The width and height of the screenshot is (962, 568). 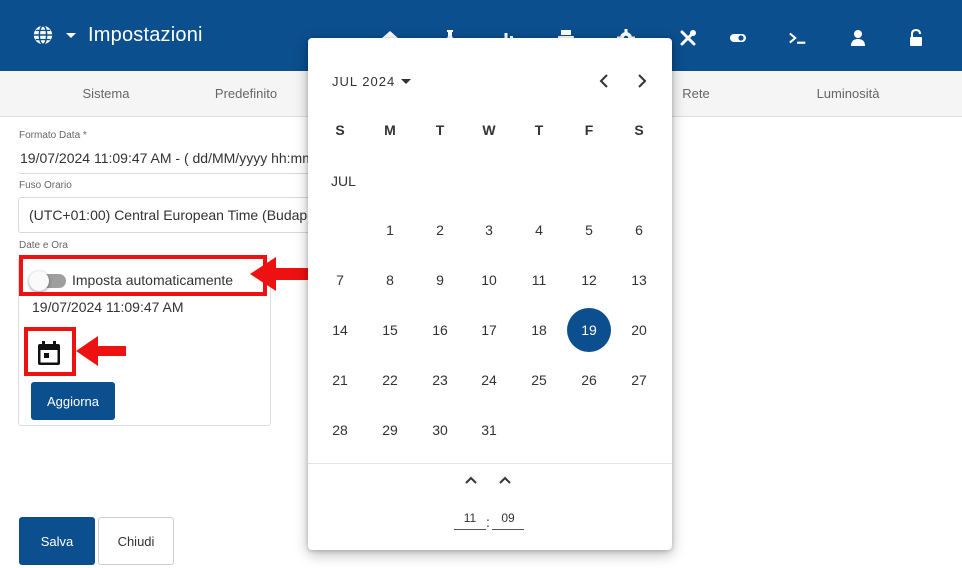 I want to click on weekday-thu: T, so click(x=539, y=130).